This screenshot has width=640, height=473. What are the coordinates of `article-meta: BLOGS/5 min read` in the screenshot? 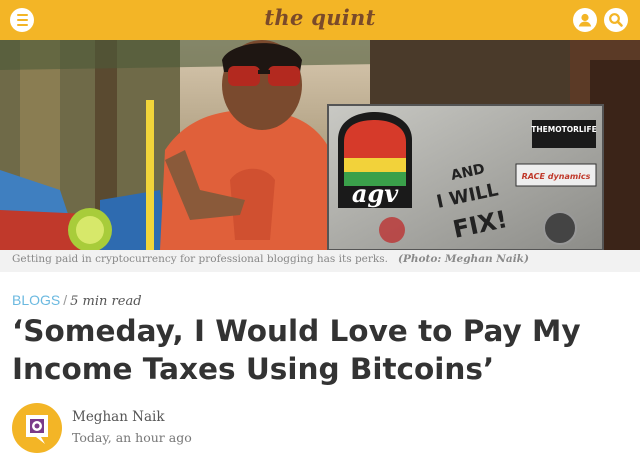 It's located at (77, 300).